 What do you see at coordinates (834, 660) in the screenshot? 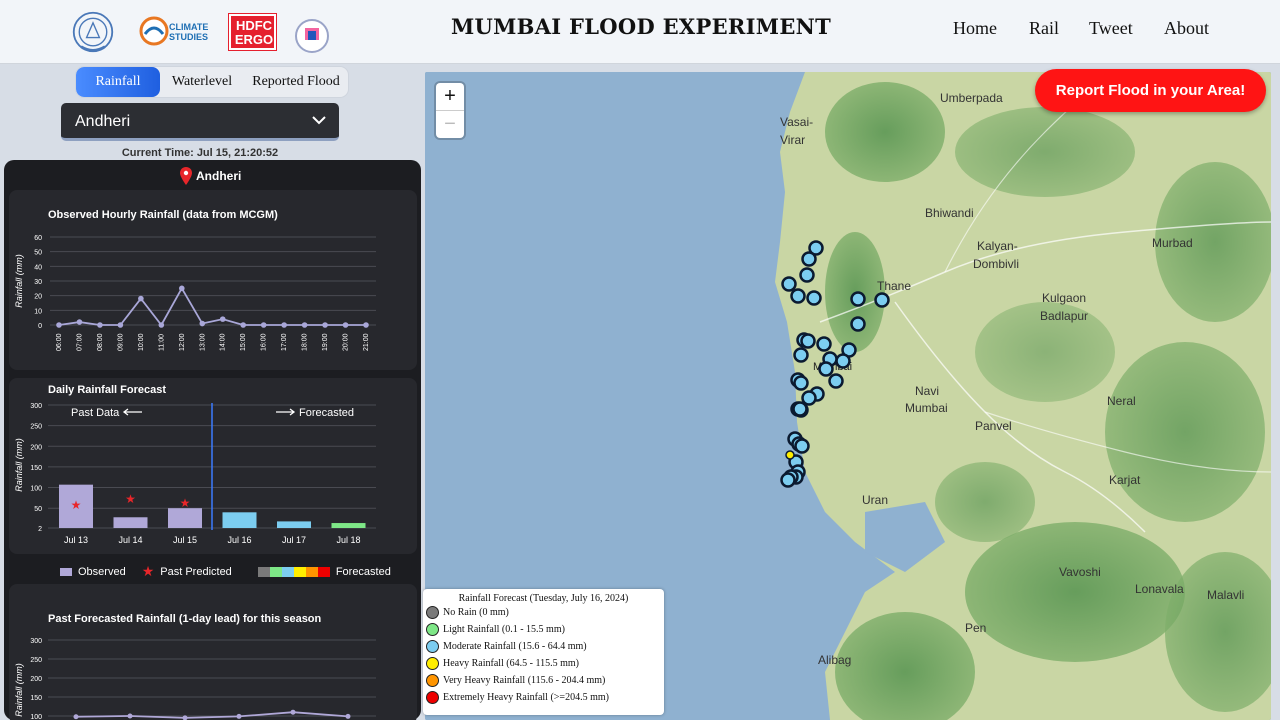
I see `map-place-label: Alibag` at bounding box center [834, 660].